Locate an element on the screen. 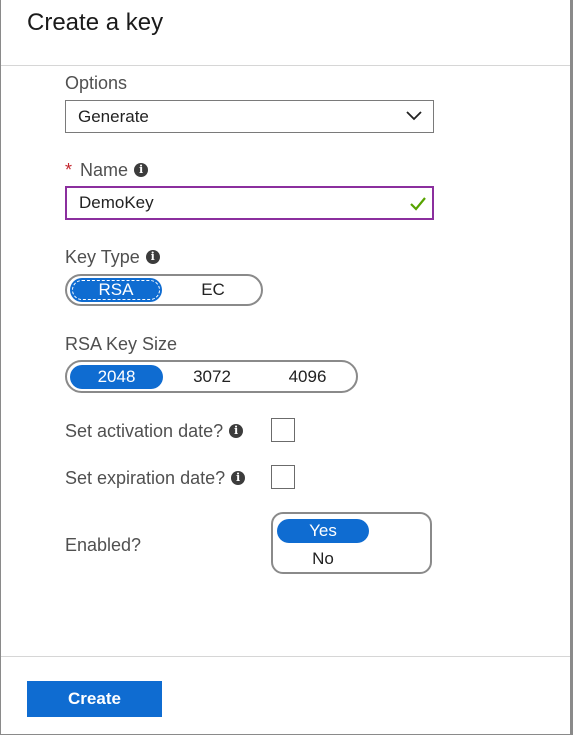 This screenshot has width=573, height=735. expiration-label-row: Set expiration date? i is located at coordinates (155, 478).